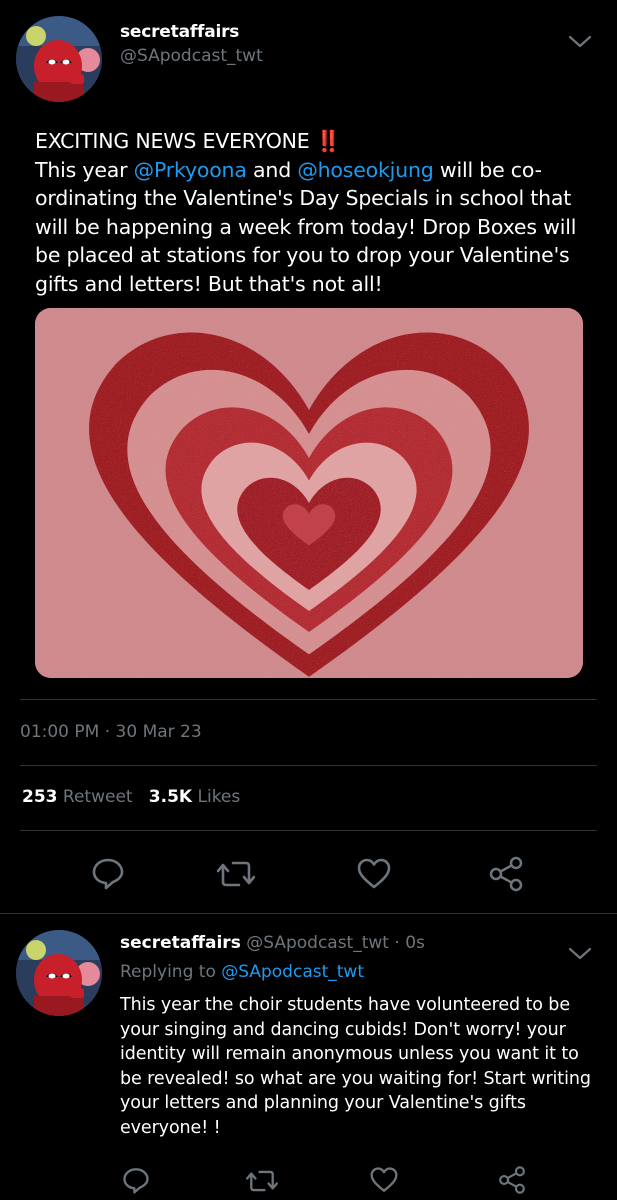  What do you see at coordinates (317, 943) in the screenshot?
I see `reply-handle: @SApodcast_twt` at bounding box center [317, 943].